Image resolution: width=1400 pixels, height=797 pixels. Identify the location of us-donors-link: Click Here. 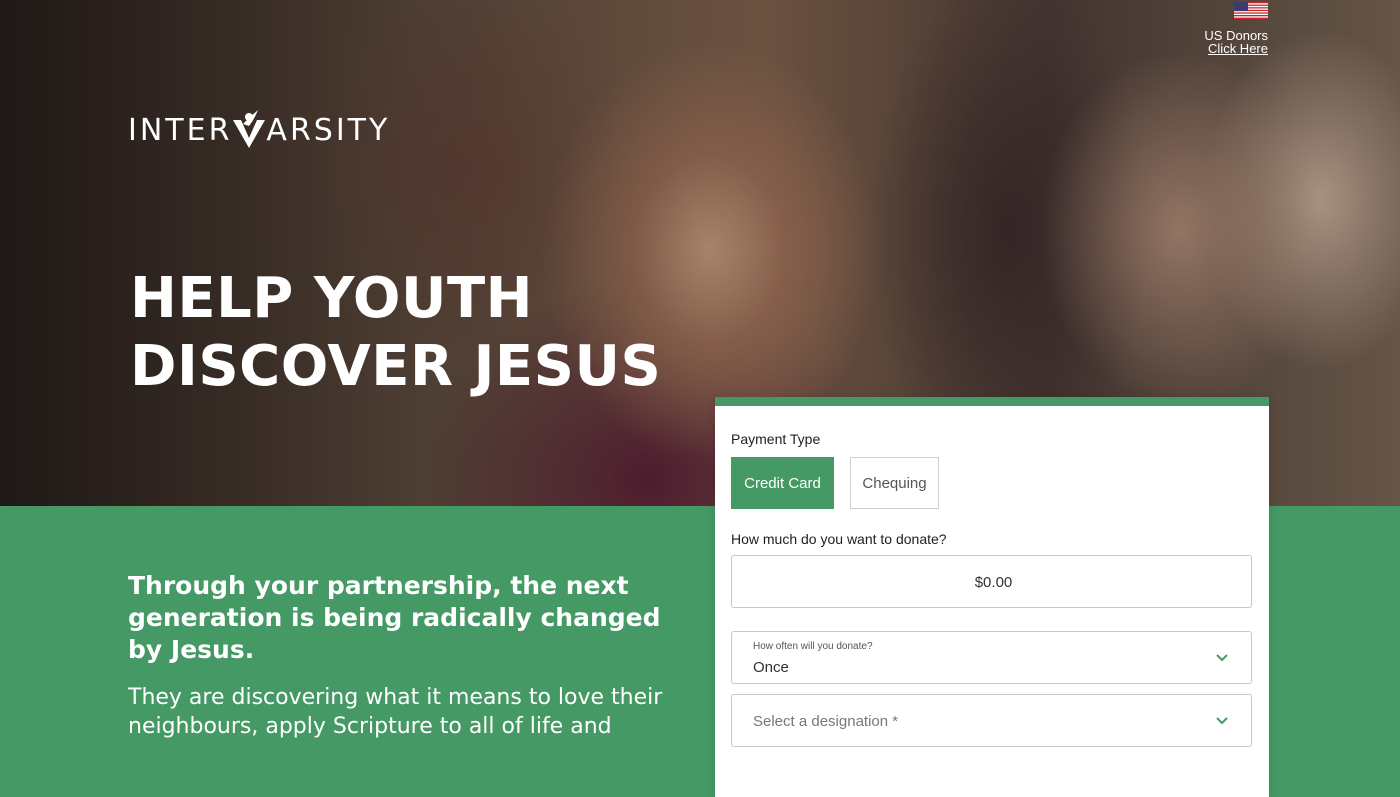
(1238, 48).